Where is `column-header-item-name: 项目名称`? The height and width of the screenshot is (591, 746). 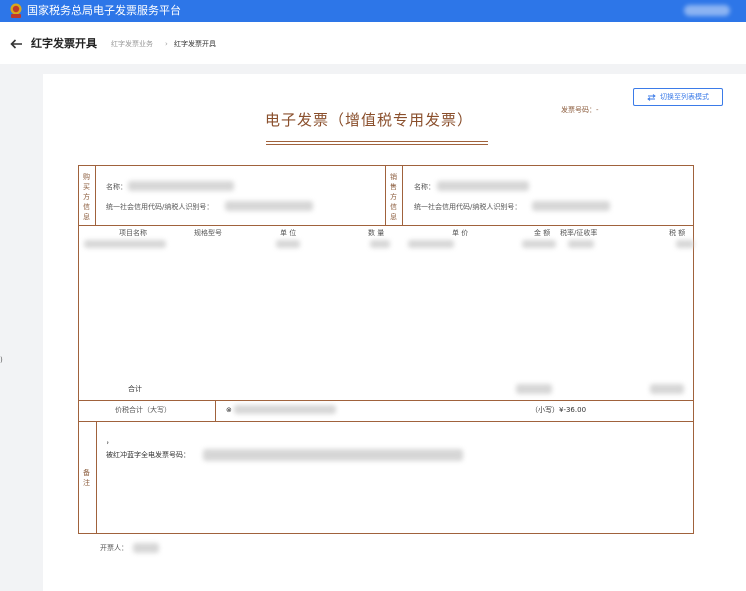 column-header-item-name: 项目名称 is located at coordinates (133, 233).